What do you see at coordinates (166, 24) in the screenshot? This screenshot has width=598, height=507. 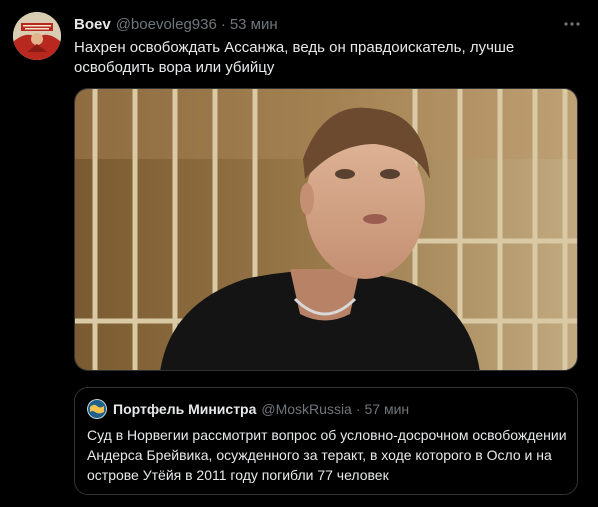 I see `author-handle: @boevoleg936` at bounding box center [166, 24].